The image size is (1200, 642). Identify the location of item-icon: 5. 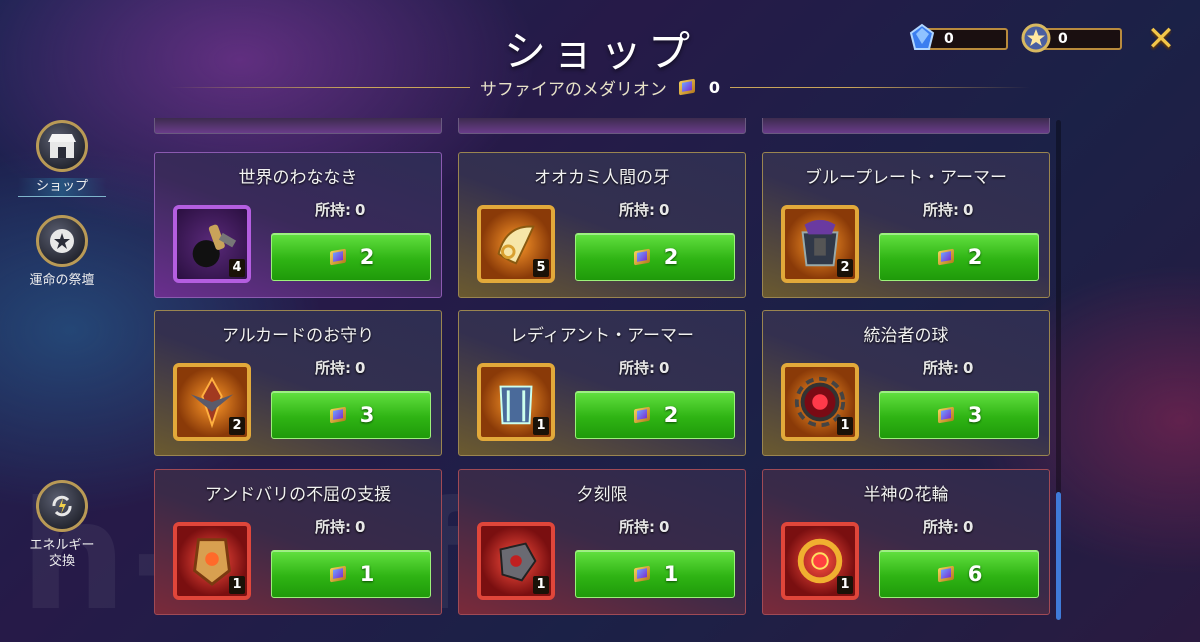
(516, 244).